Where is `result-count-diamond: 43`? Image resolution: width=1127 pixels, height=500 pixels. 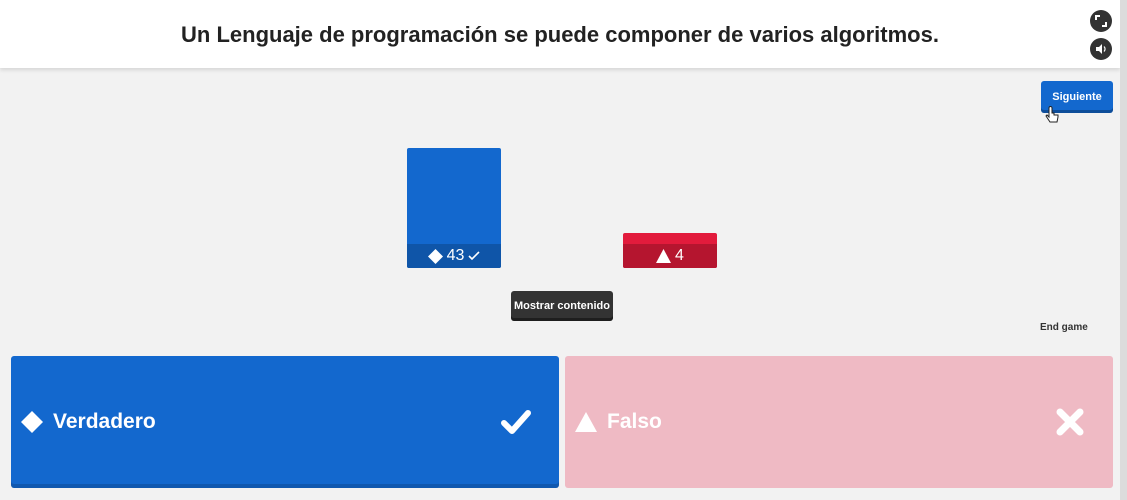
result-count-diamond: 43 is located at coordinates (455, 255).